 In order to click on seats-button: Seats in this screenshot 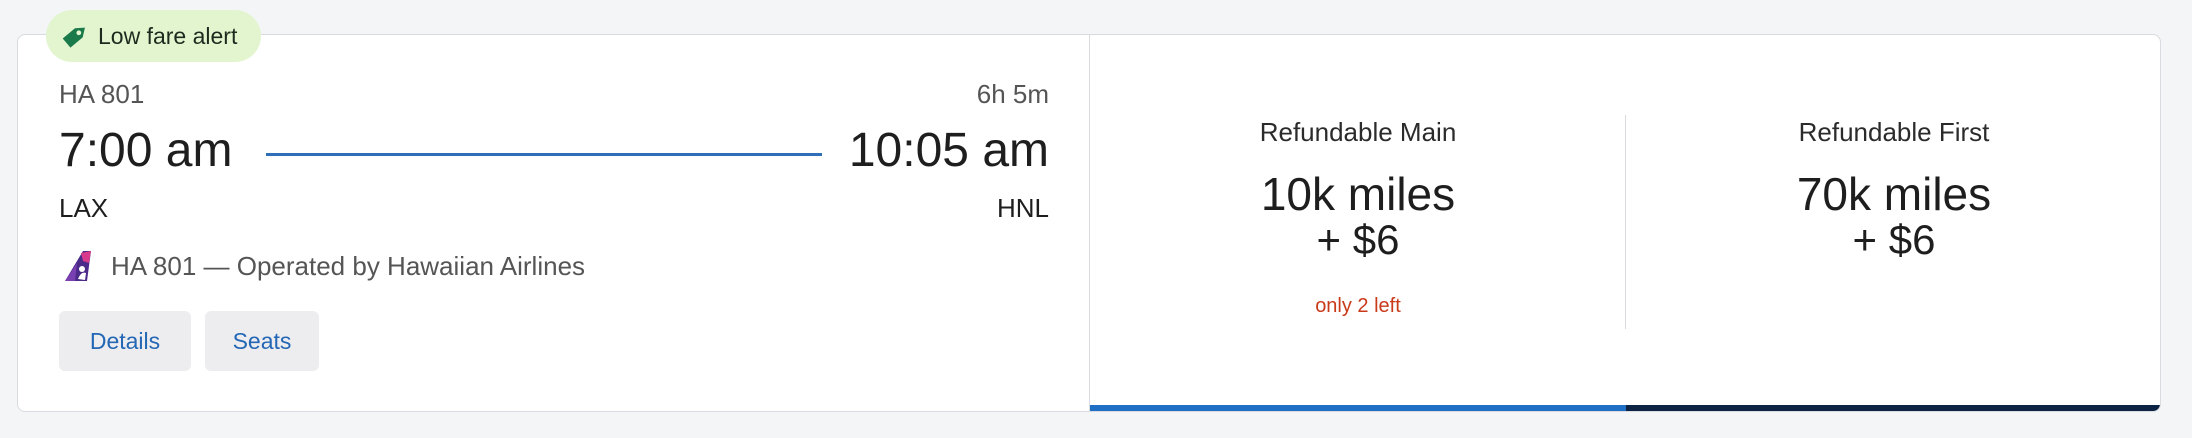, I will do `click(262, 341)`.